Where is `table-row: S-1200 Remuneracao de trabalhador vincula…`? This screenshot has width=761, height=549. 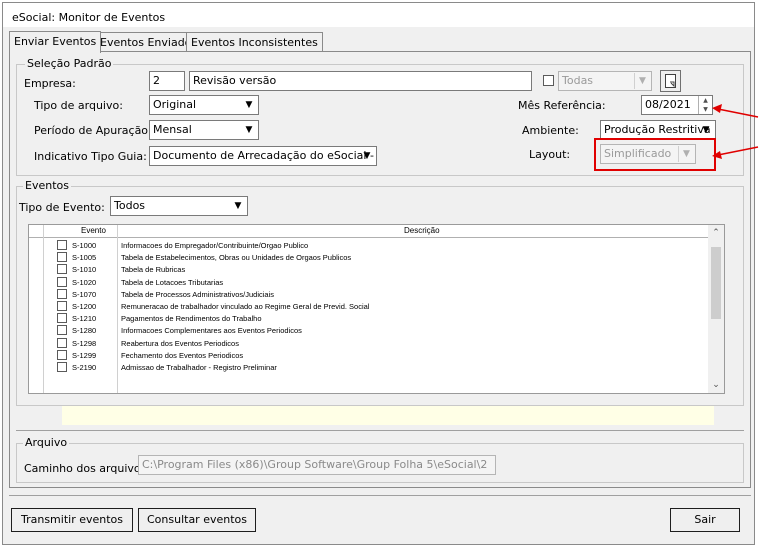 table-row: S-1200 Remuneracao de trabalhador vincula… is located at coordinates (368, 307).